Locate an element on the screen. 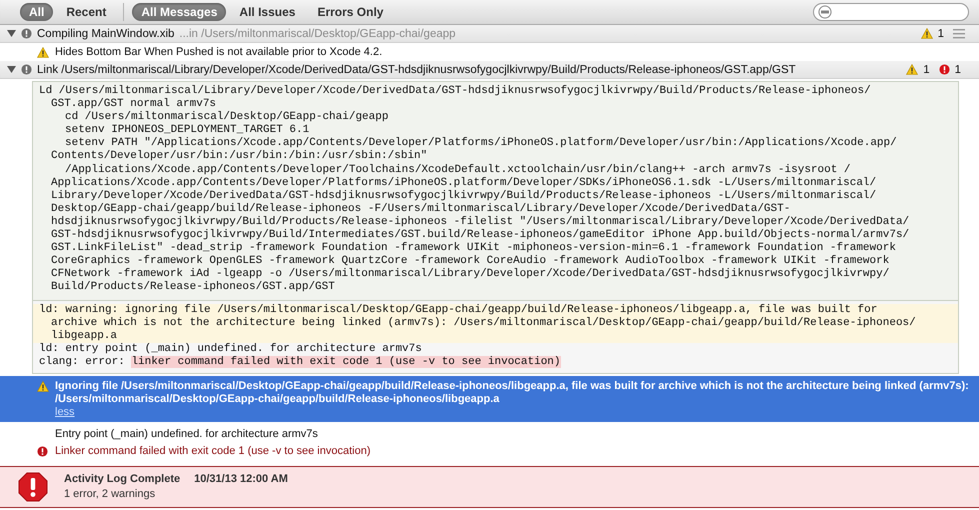 The width and height of the screenshot is (979, 510). step-title: Link /Users/miltonmariscal/Library/Developer/Xcode/DerivedData/GST-hdsdjiknusrwsofygocjlkivrwpy/Build/Products/Release-iphoneos/GST.app/GST is located at coordinates (416, 70).